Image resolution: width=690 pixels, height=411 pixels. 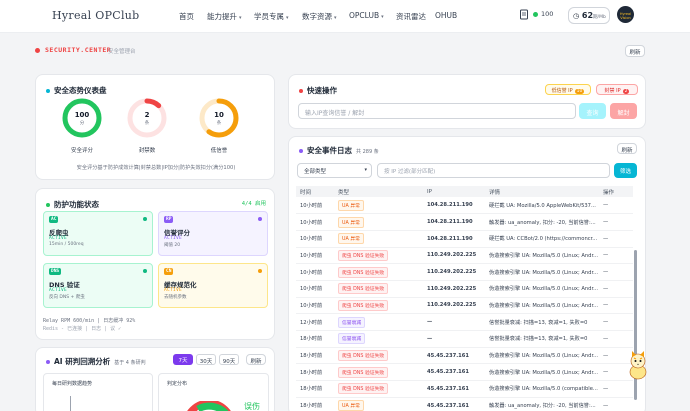 What do you see at coordinates (82, 329) in the screenshot?
I see `redis-status: Redis - 已连接 | 日志 | 议 ✓` at bounding box center [82, 329].